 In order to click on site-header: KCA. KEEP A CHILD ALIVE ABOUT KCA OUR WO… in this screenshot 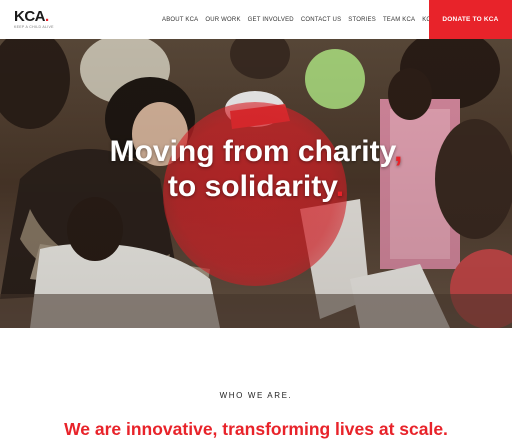, I will do `click(256, 19)`.